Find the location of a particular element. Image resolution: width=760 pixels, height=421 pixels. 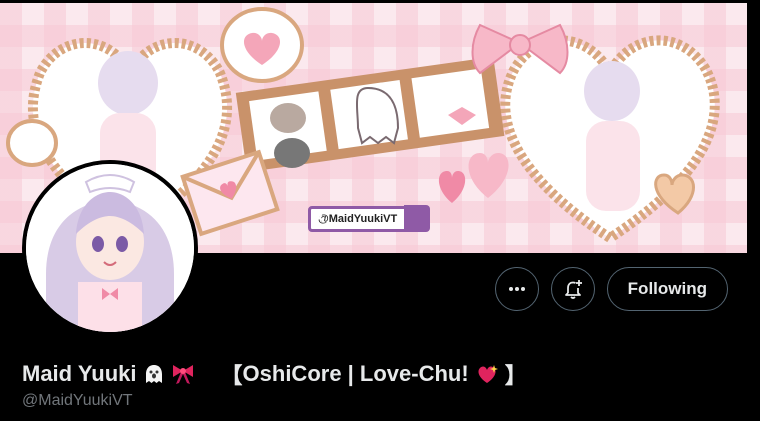

display-name: Maid Yuuki is located at coordinates (79, 373).